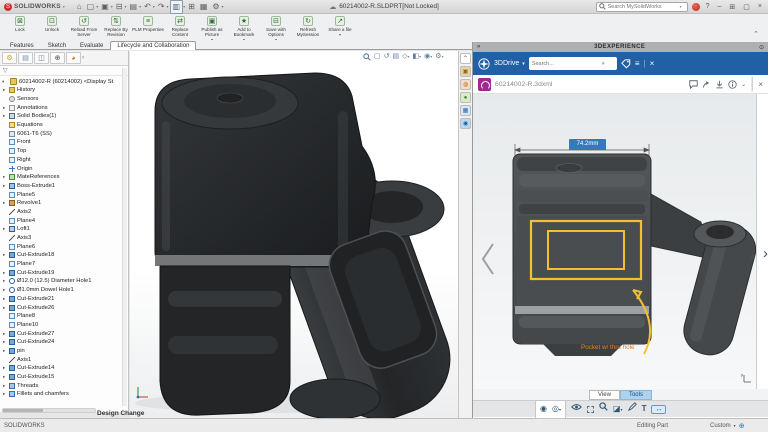 This screenshot has width=768, height=432. Describe the element at coordinates (57, 58) in the screenshot. I see `dimxpert-tab-icon: ⊕` at that location.